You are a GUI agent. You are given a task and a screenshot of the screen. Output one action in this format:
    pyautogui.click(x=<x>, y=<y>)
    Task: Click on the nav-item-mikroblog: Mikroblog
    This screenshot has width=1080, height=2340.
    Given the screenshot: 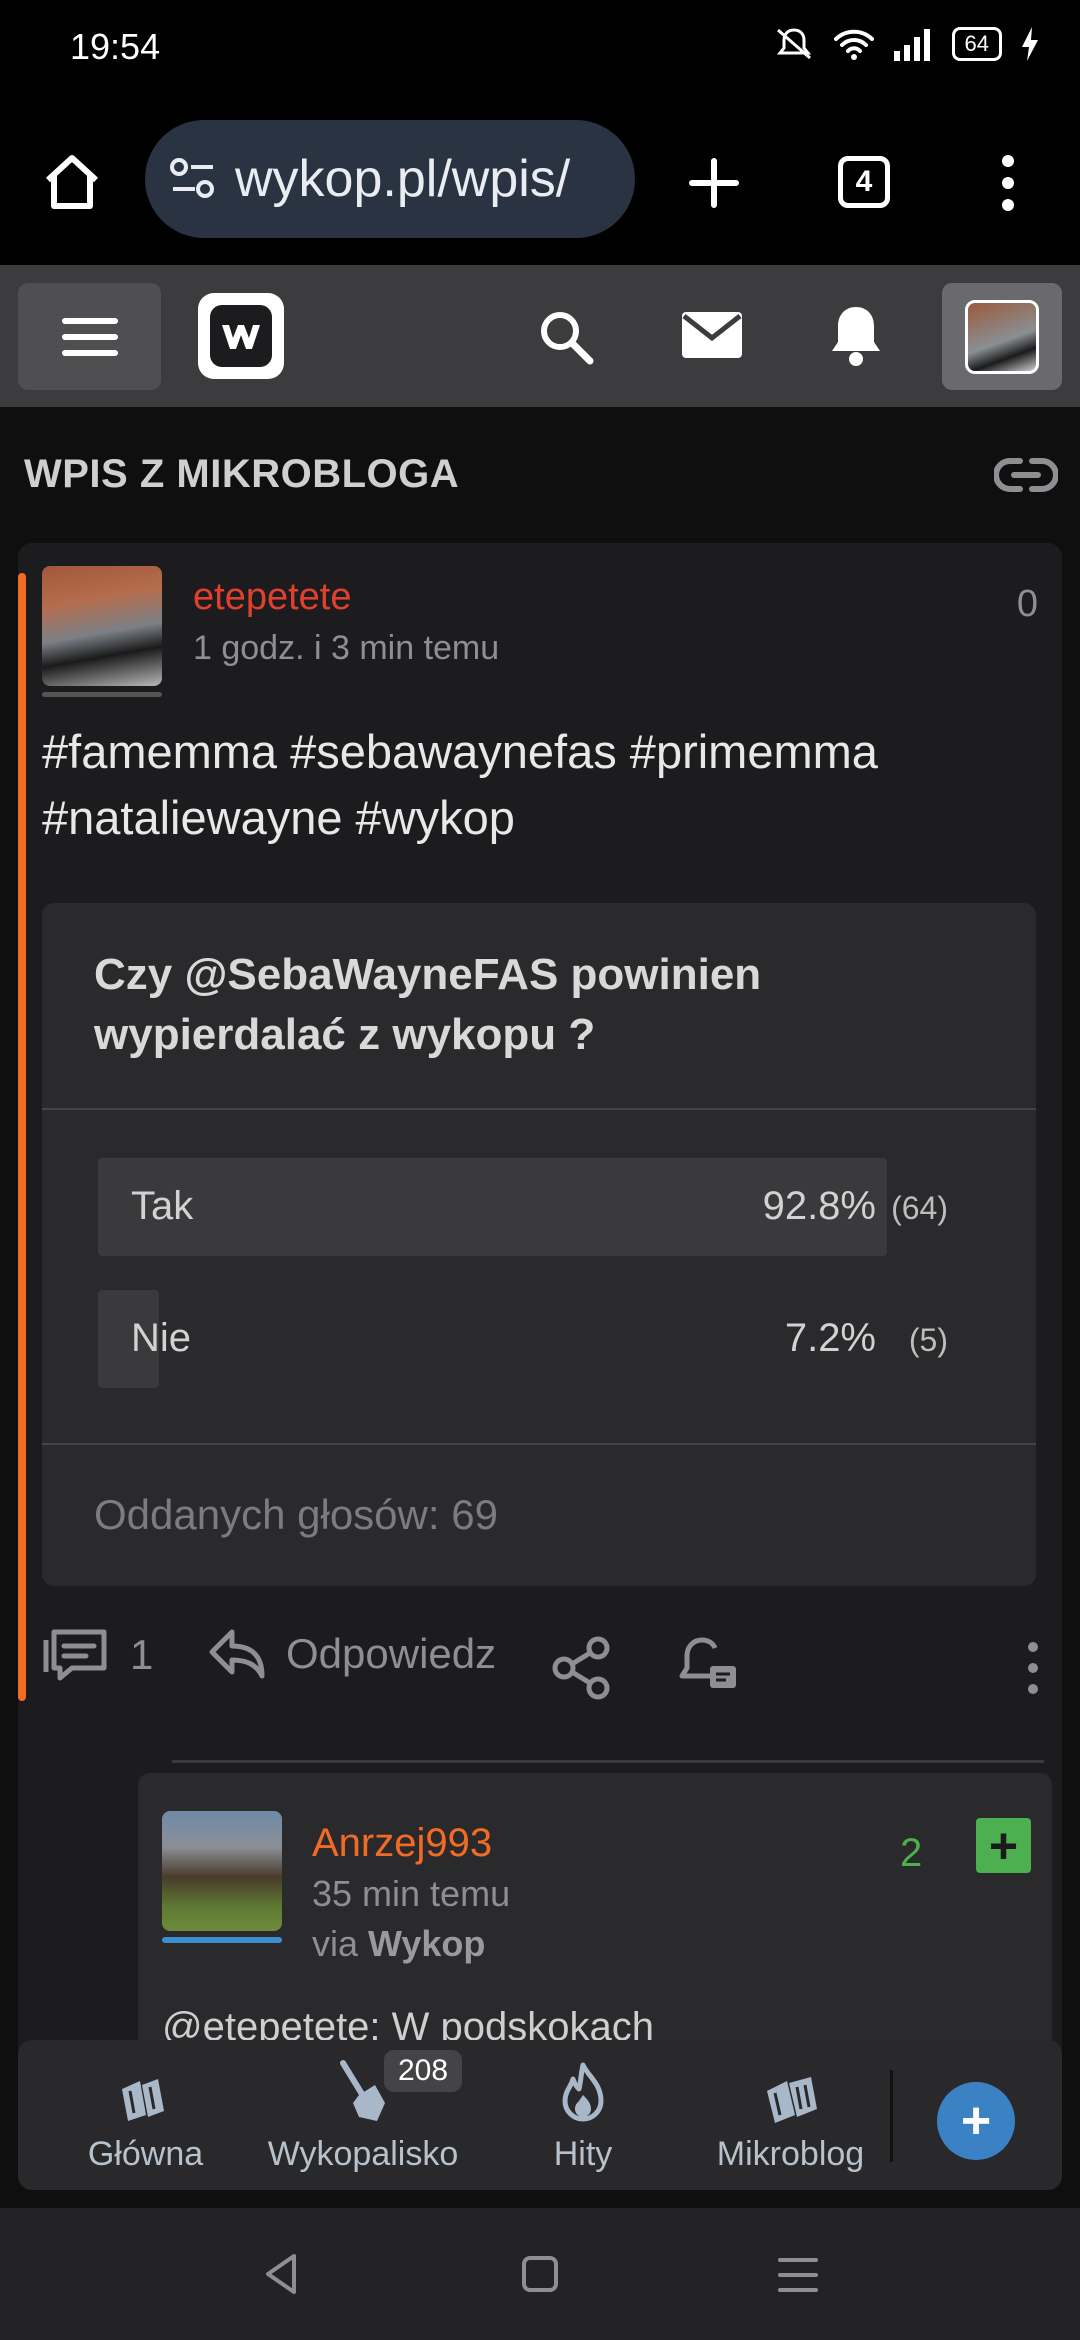 What is the action you would take?
    pyautogui.click(x=790, y=2115)
    